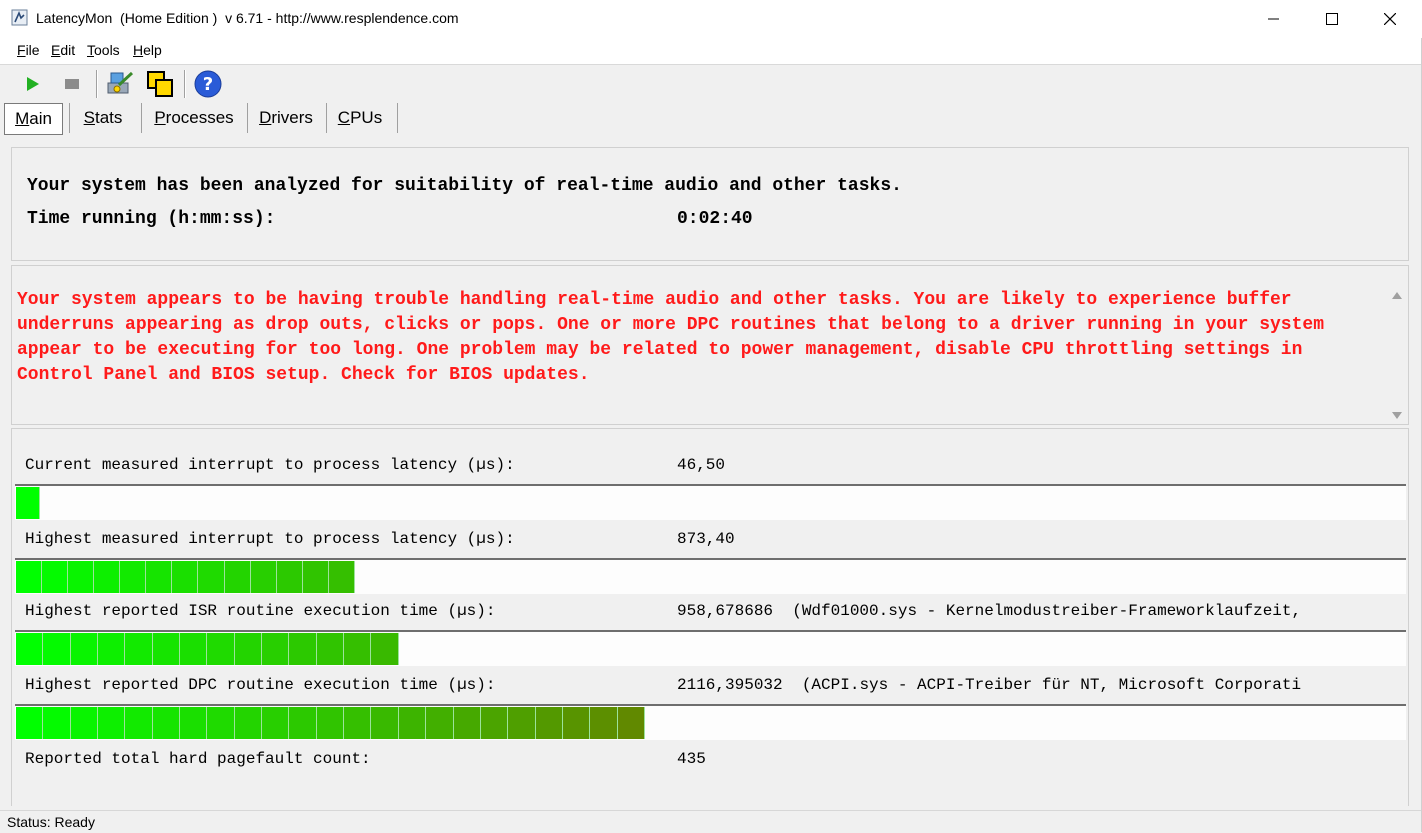 The image size is (1422, 833). Describe the element at coordinates (701, 465) in the screenshot. I see `current-latency-value: 46,50` at that location.